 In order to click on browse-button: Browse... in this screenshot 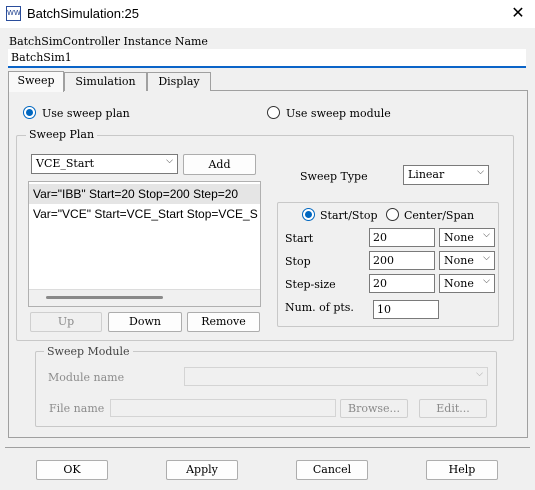, I will do `click(374, 408)`.